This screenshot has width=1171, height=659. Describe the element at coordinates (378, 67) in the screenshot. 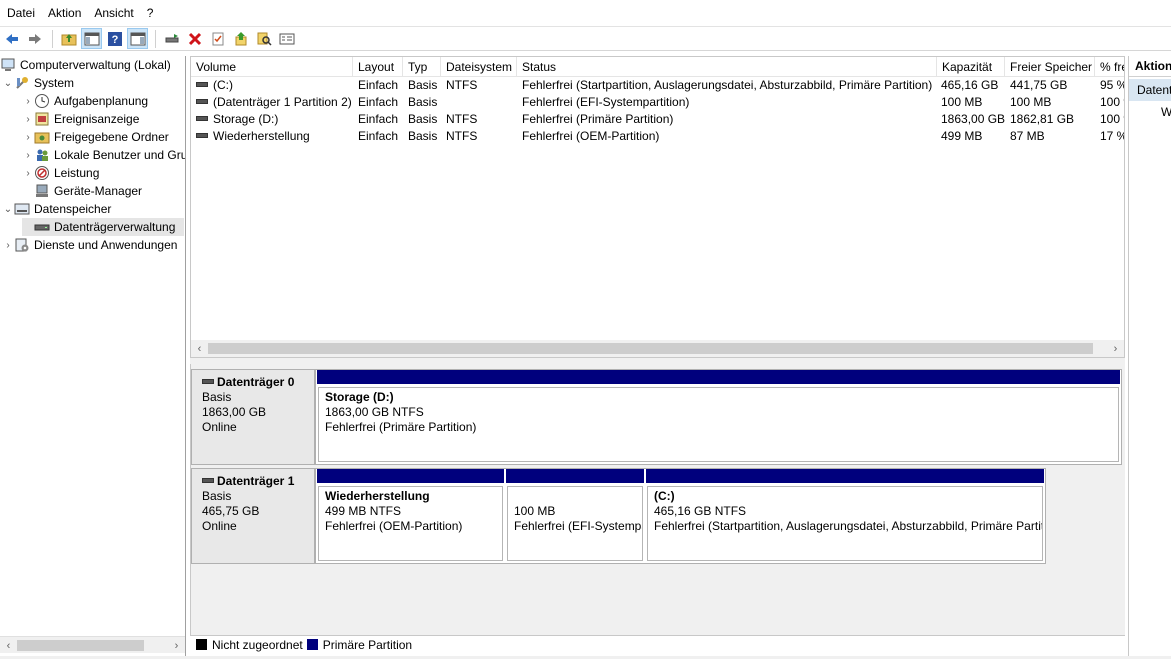

I see `column-layout: Layout` at that location.